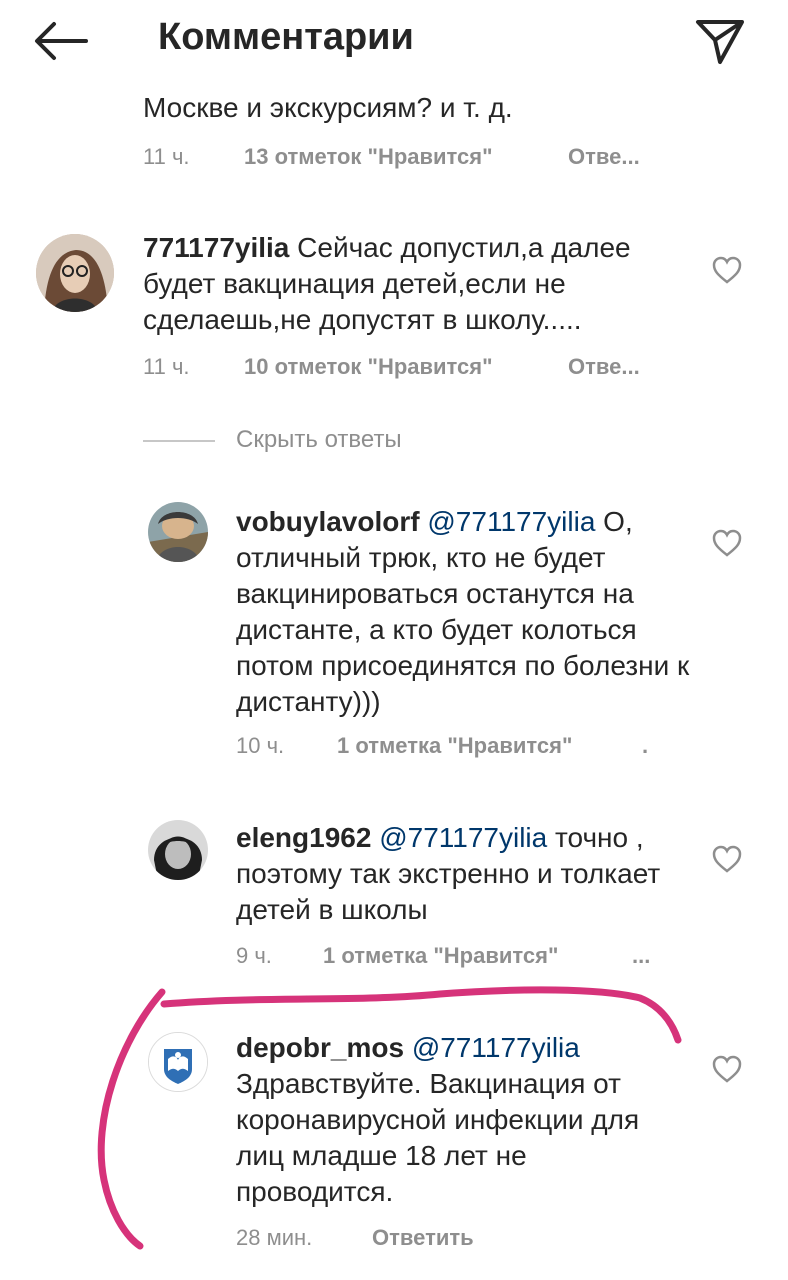 The width and height of the screenshot is (788, 1280). What do you see at coordinates (368, 157) in the screenshot?
I see `comment-likes: 13 отметок "Нравится"` at bounding box center [368, 157].